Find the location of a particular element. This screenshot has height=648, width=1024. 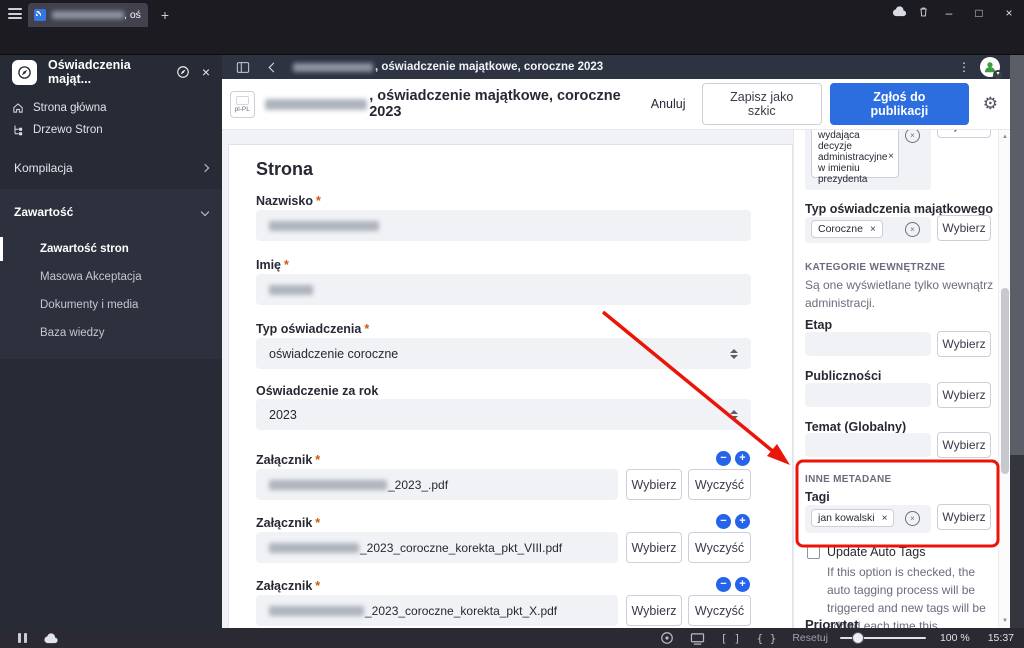

locale-label: pl-PL is located at coordinates (242, 109).